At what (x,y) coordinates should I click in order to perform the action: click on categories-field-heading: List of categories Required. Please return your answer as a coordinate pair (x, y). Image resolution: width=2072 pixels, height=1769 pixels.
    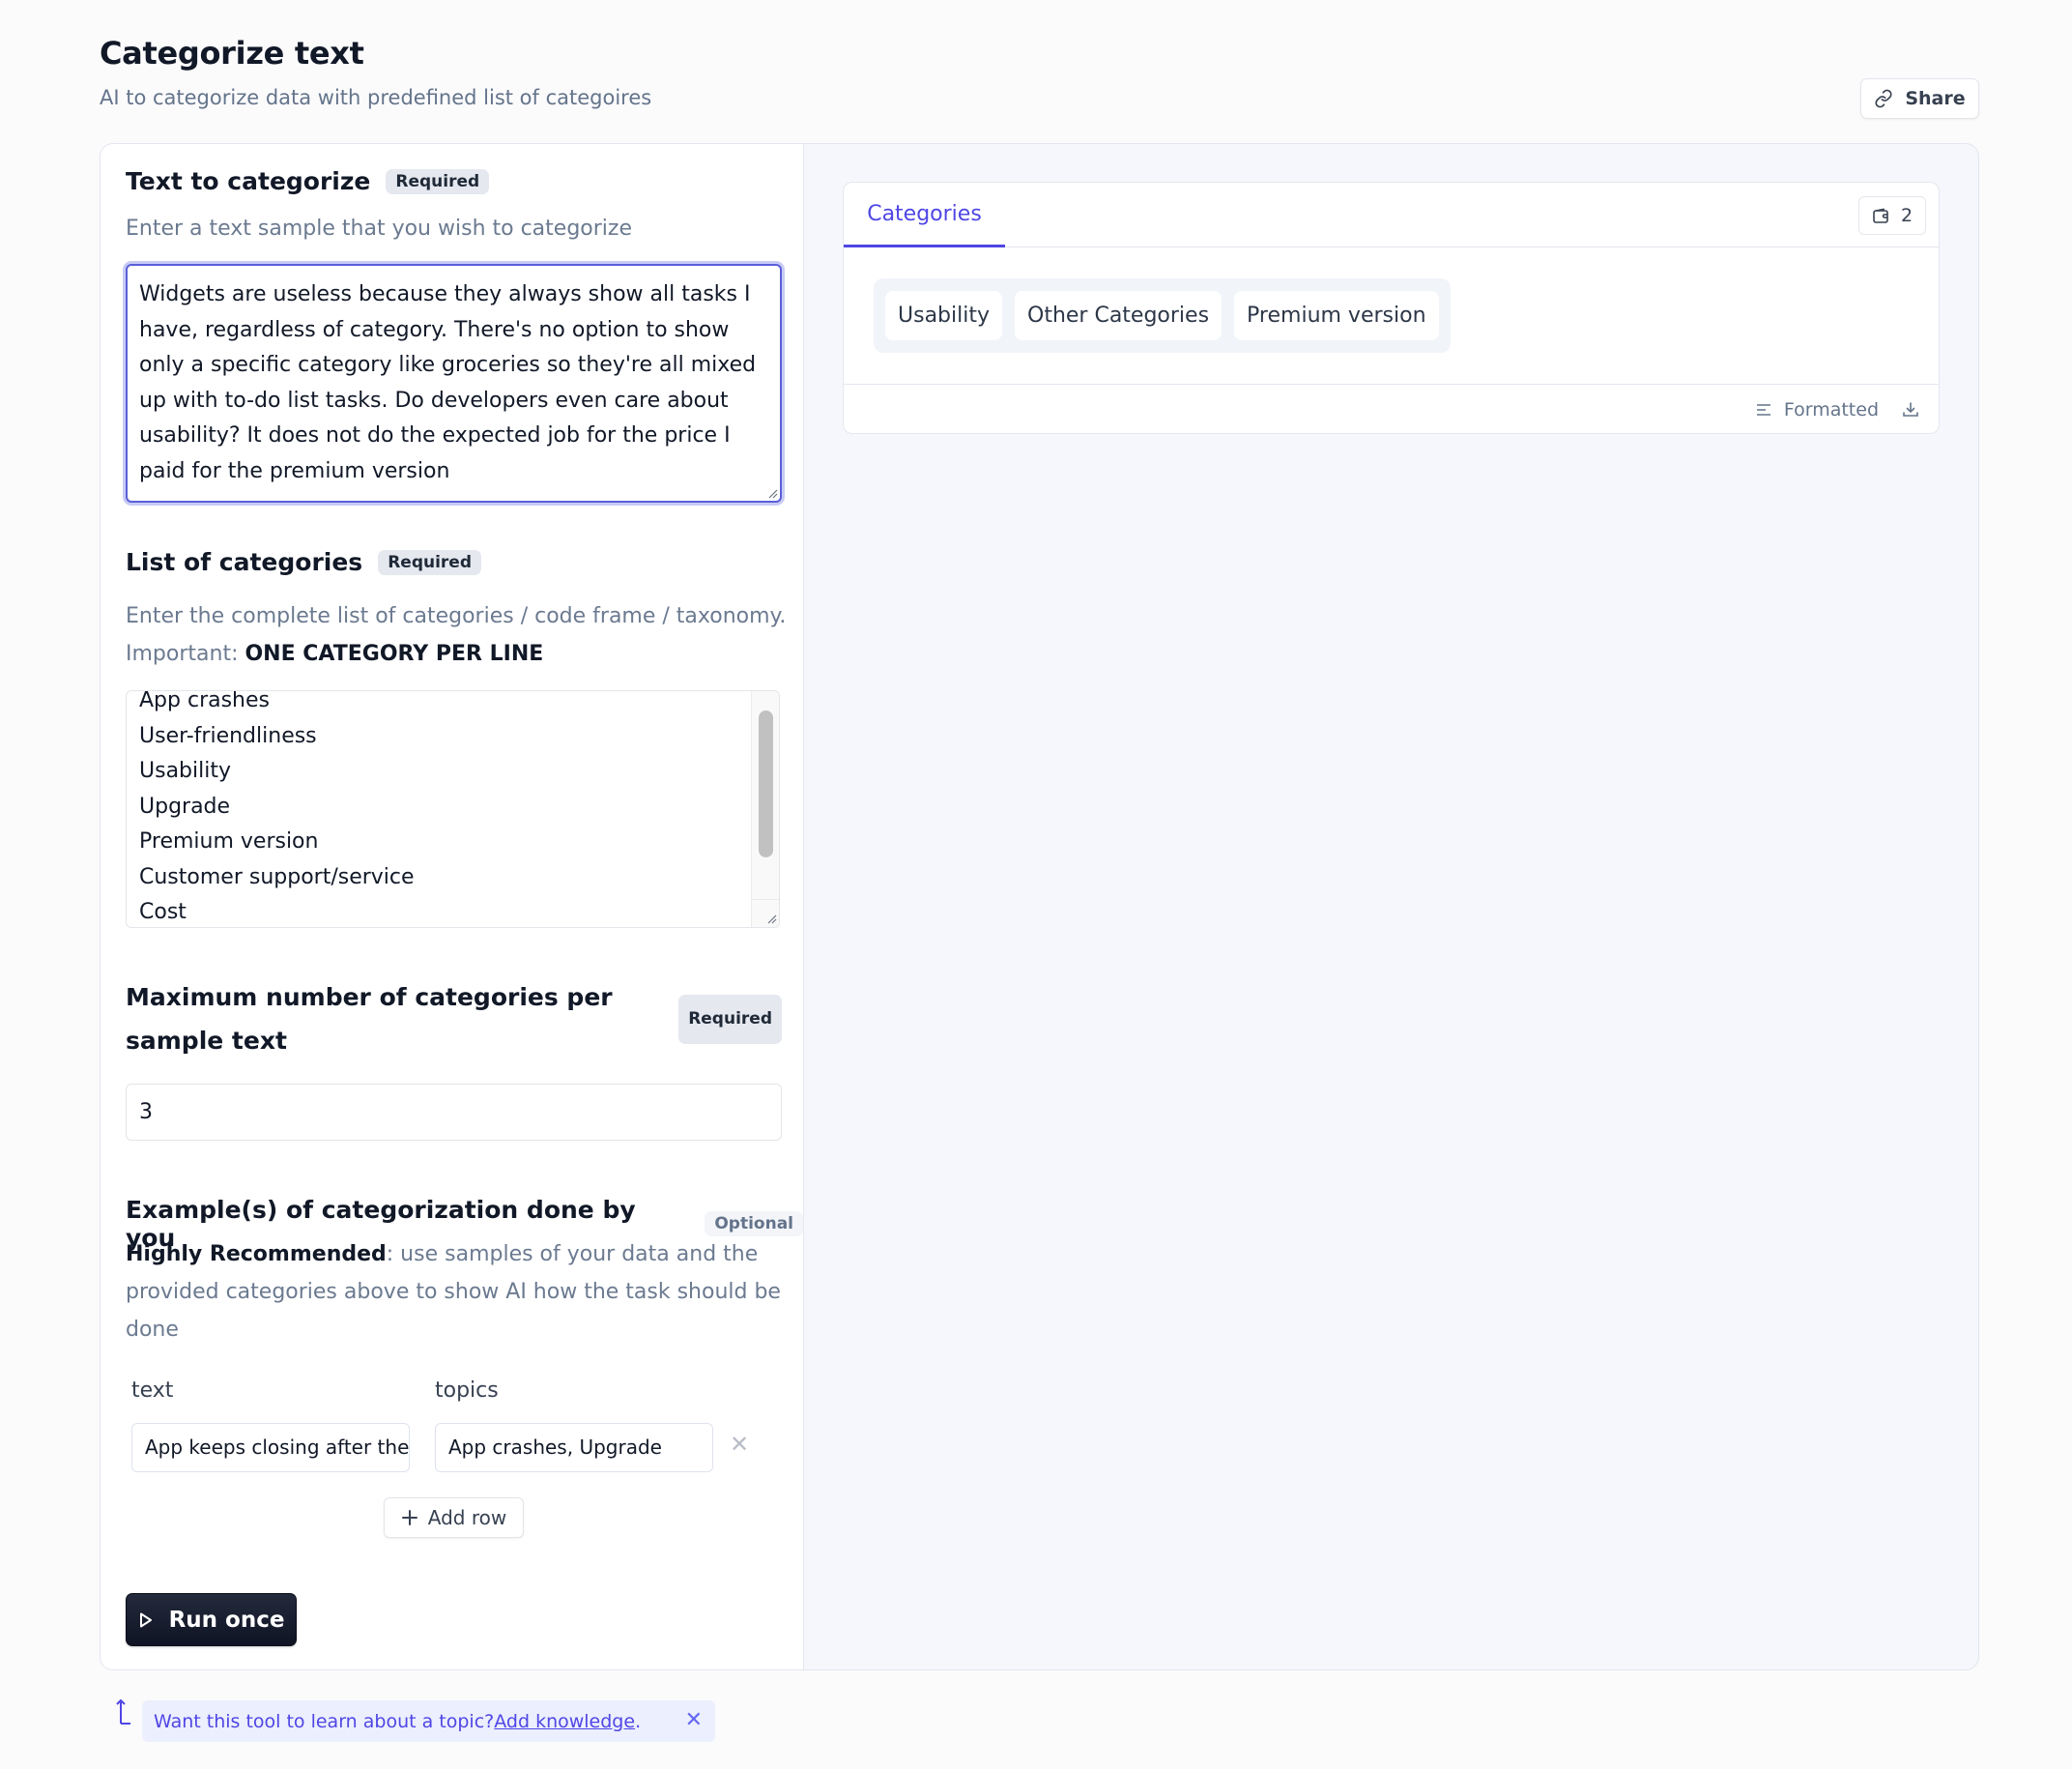
    Looking at the image, I should click on (304, 562).